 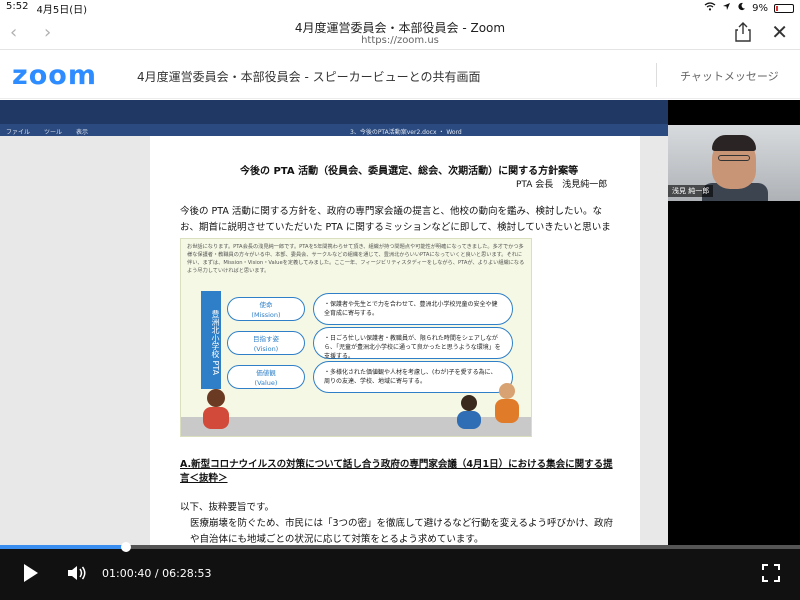 I want to click on zoom-logo: zoom, so click(x=54, y=75).